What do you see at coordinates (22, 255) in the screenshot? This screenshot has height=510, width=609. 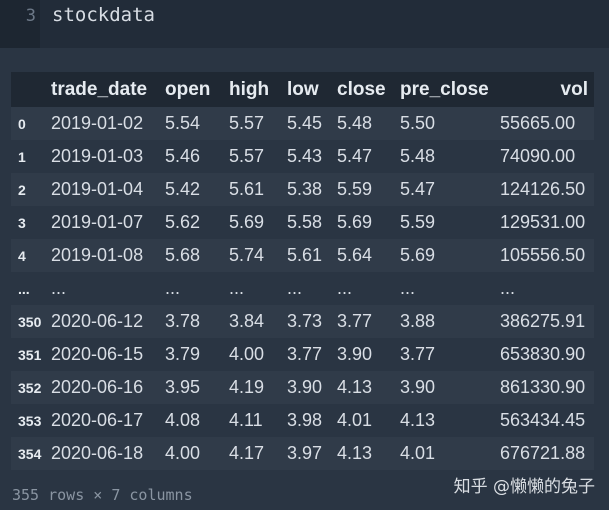 I see `row-index: 4` at bounding box center [22, 255].